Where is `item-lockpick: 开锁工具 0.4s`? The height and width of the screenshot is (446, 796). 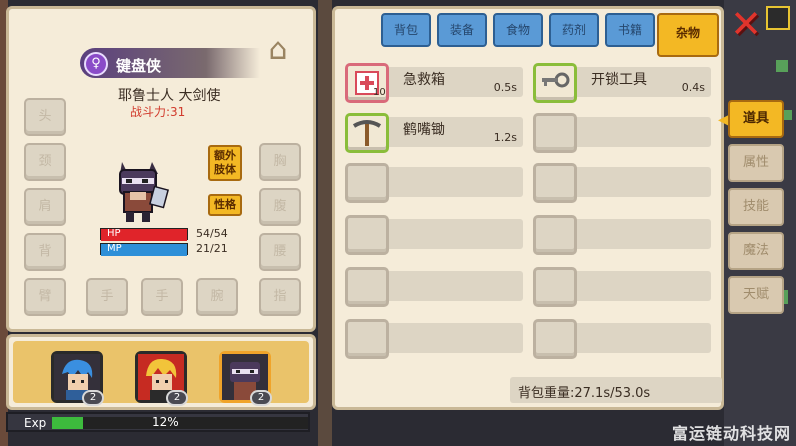
item-lockpick: 开锁工具 0.4s is located at coordinates (622, 83).